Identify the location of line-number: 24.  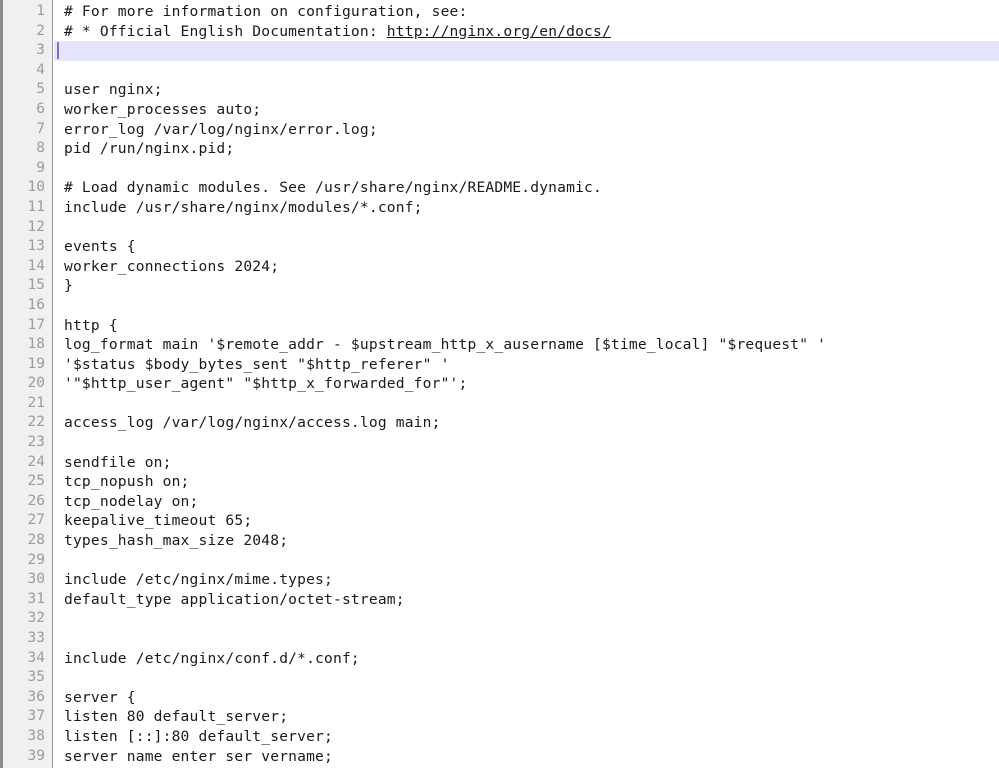
(24, 463).